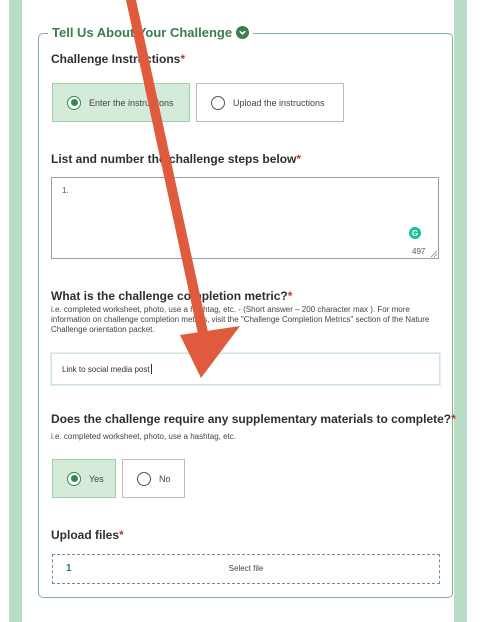  I want to click on left-background-bar, so click(15, 311).